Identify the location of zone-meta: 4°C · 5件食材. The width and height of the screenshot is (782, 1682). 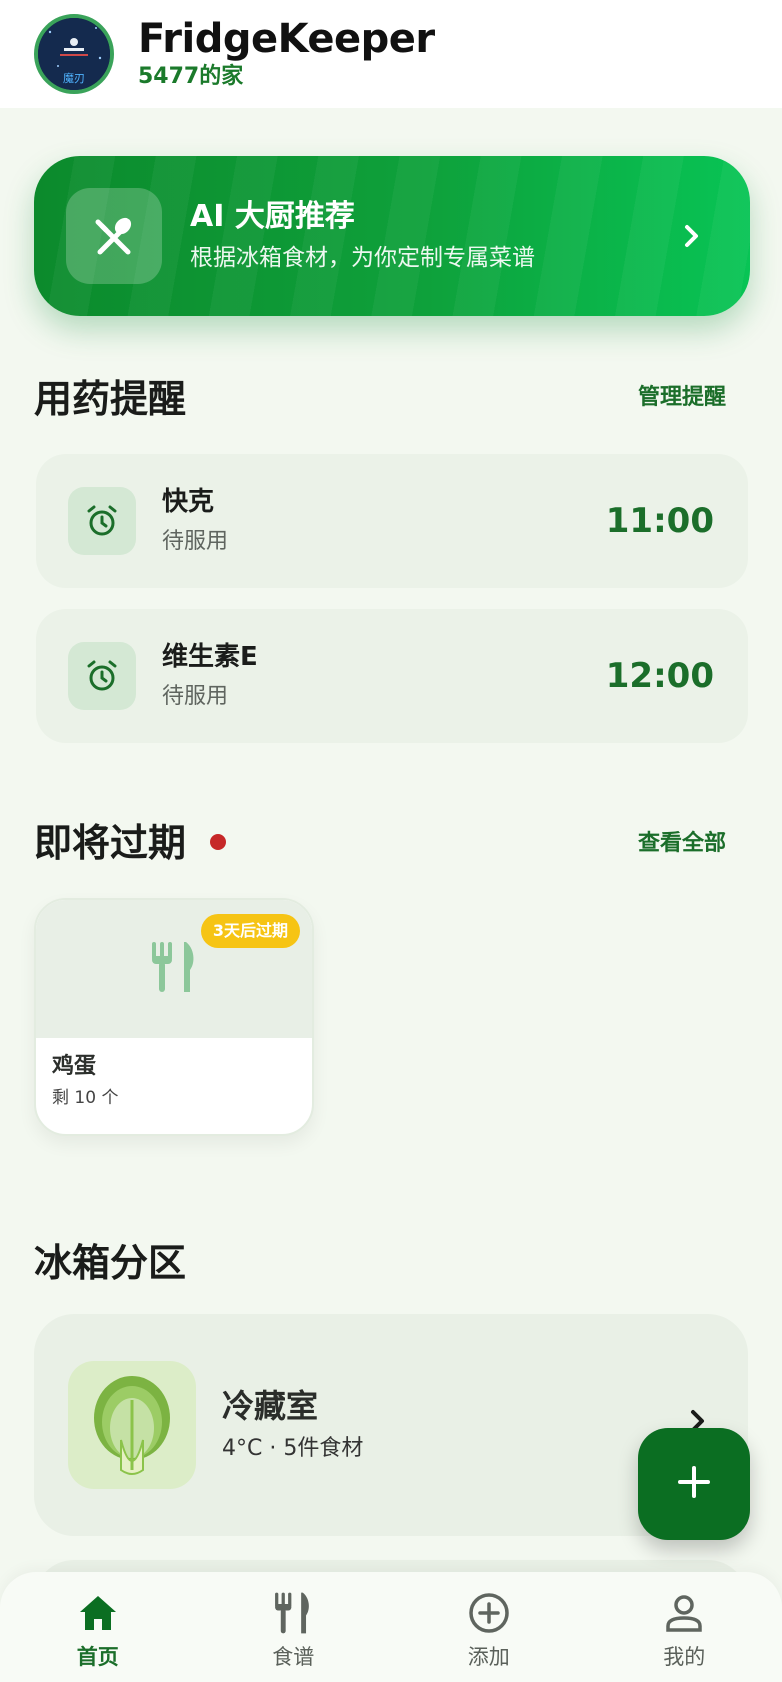
(293, 1448).